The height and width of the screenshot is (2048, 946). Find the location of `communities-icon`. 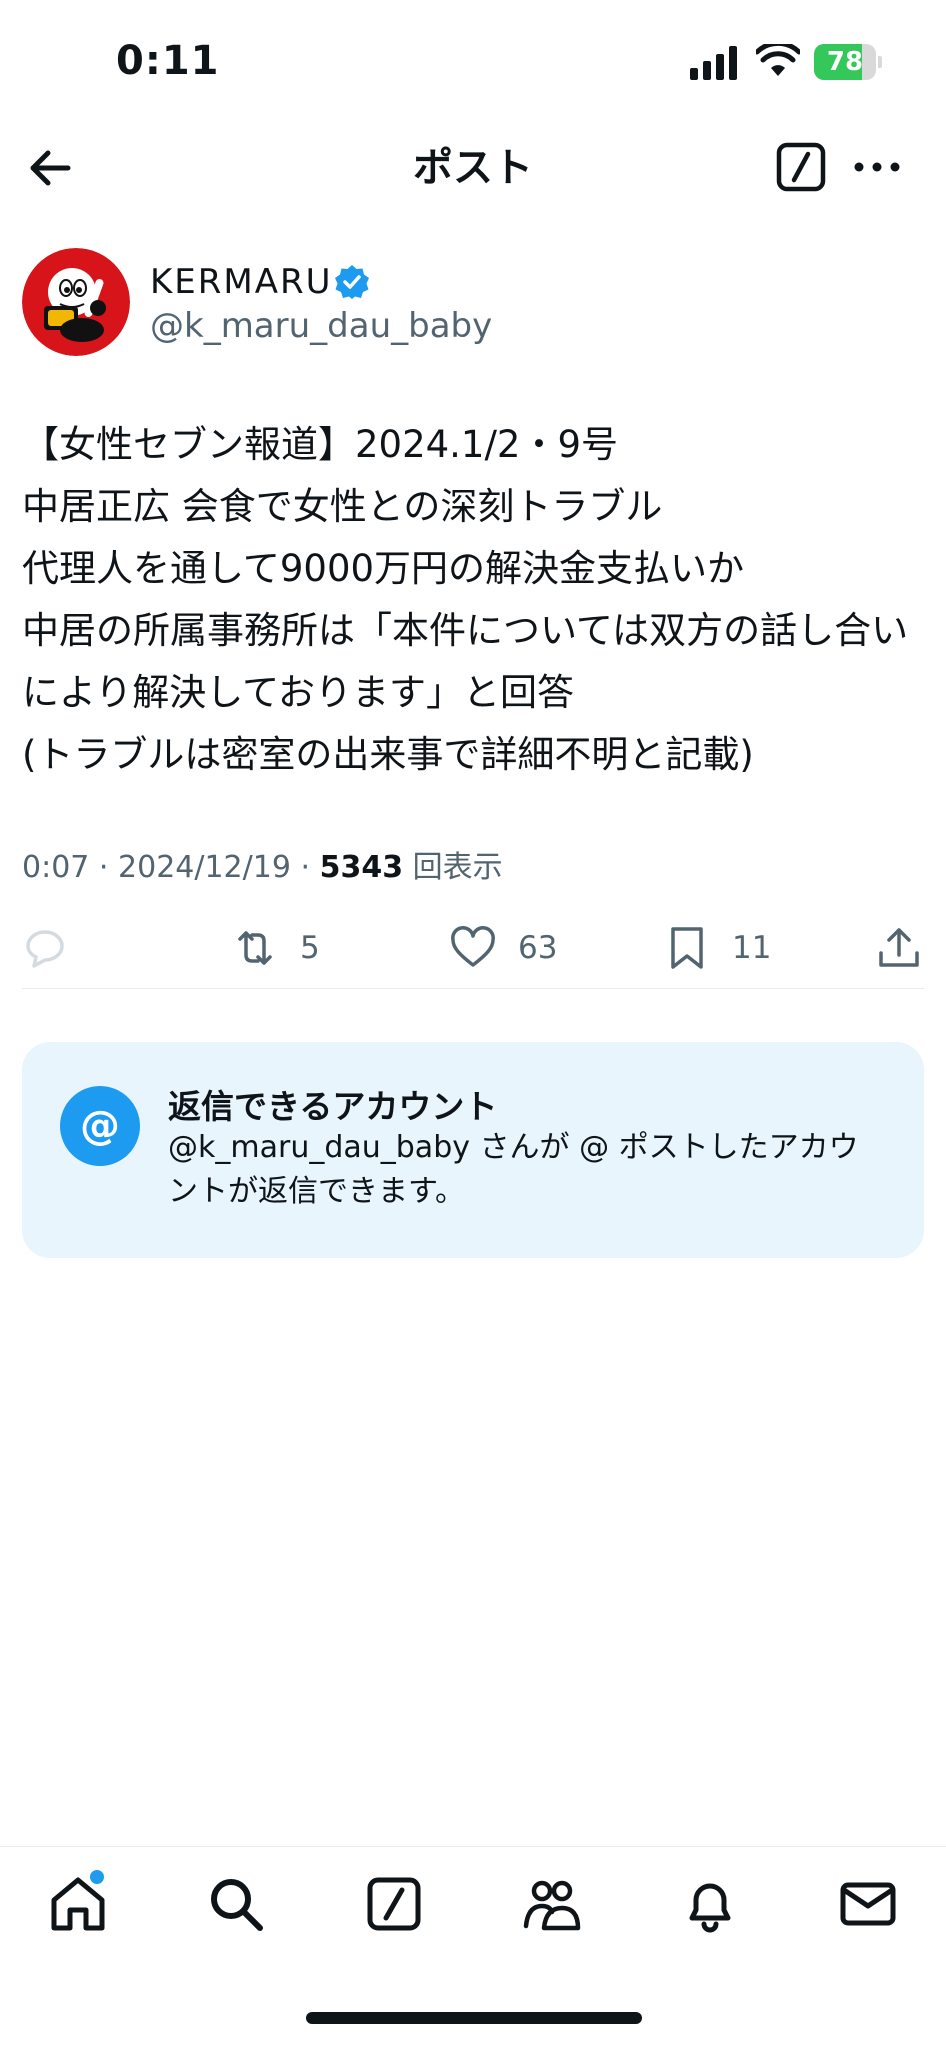

communities-icon is located at coordinates (552, 1905).